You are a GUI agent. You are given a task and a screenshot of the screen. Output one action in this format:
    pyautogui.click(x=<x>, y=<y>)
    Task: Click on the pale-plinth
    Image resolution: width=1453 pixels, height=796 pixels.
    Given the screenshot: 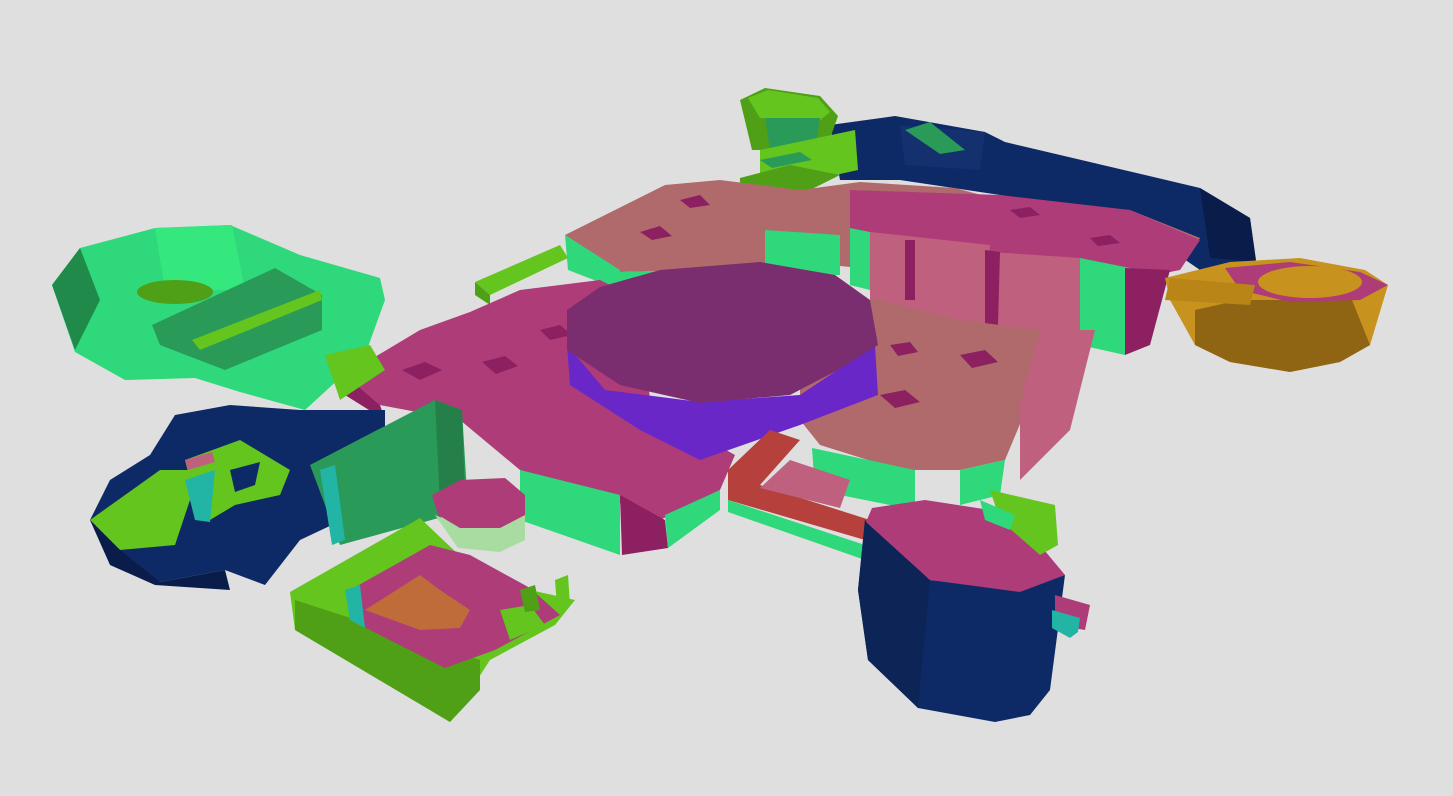 What is the action you would take?
    pyautogui.click(x=478, y=515)
    